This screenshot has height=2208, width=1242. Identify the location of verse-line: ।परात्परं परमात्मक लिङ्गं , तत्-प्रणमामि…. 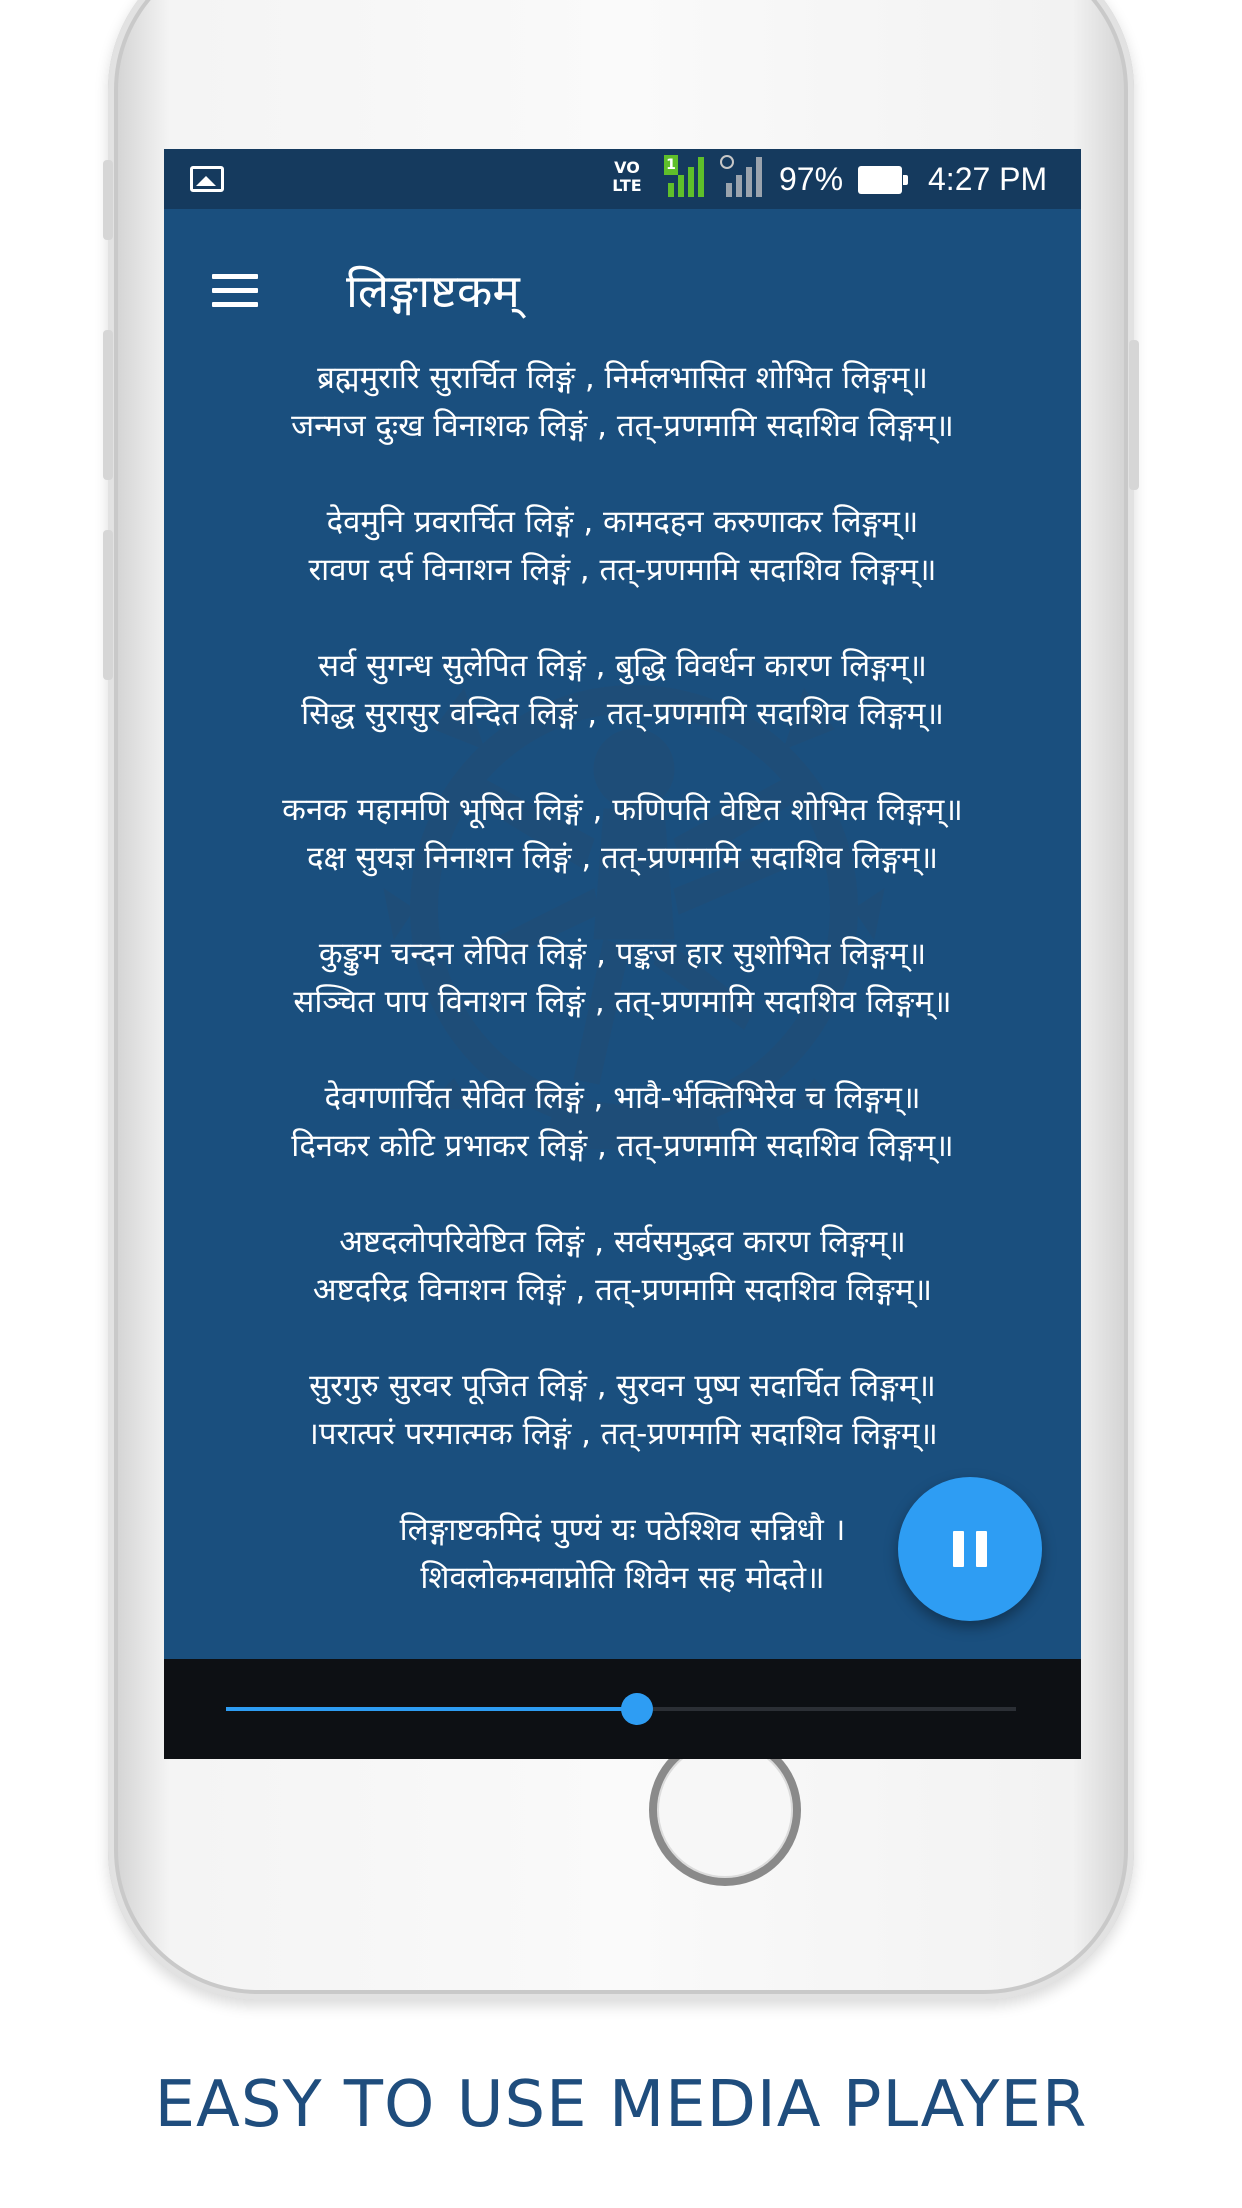
(622, 1434).